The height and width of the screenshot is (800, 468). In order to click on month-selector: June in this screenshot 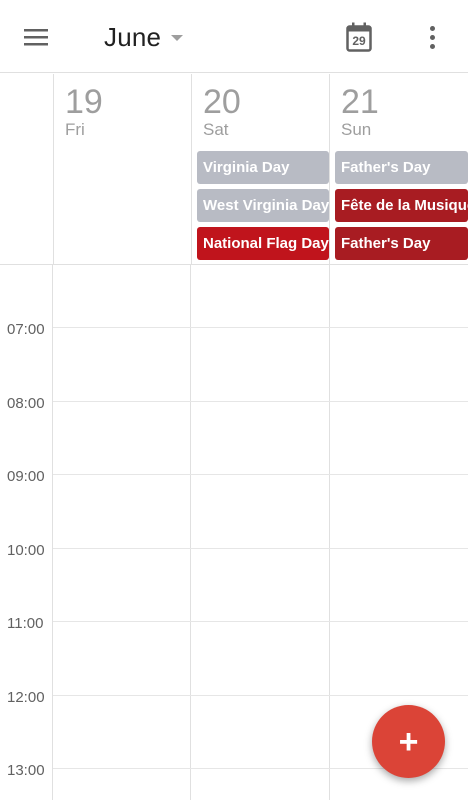, I will do `click(144, 37)`.